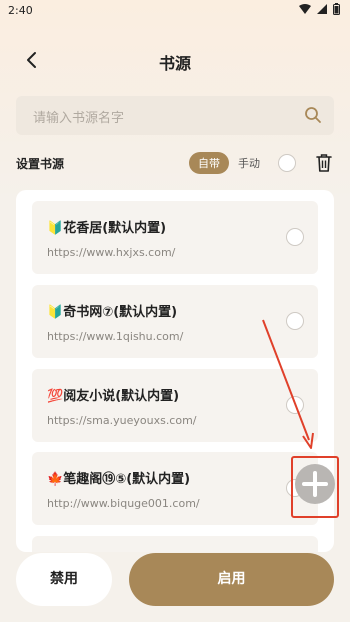  Describe the element at coordinates (305, 9) in the screenshot. I see `wifi-icon` at that location.